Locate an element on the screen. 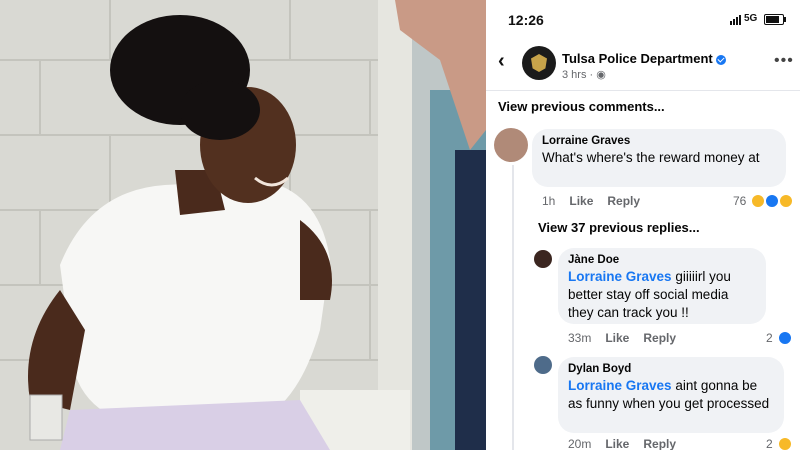 Image resolution: width=800 pixels, height=450 pixels. page-name: Tulsa Police Department is located at coordinates (637, 58).